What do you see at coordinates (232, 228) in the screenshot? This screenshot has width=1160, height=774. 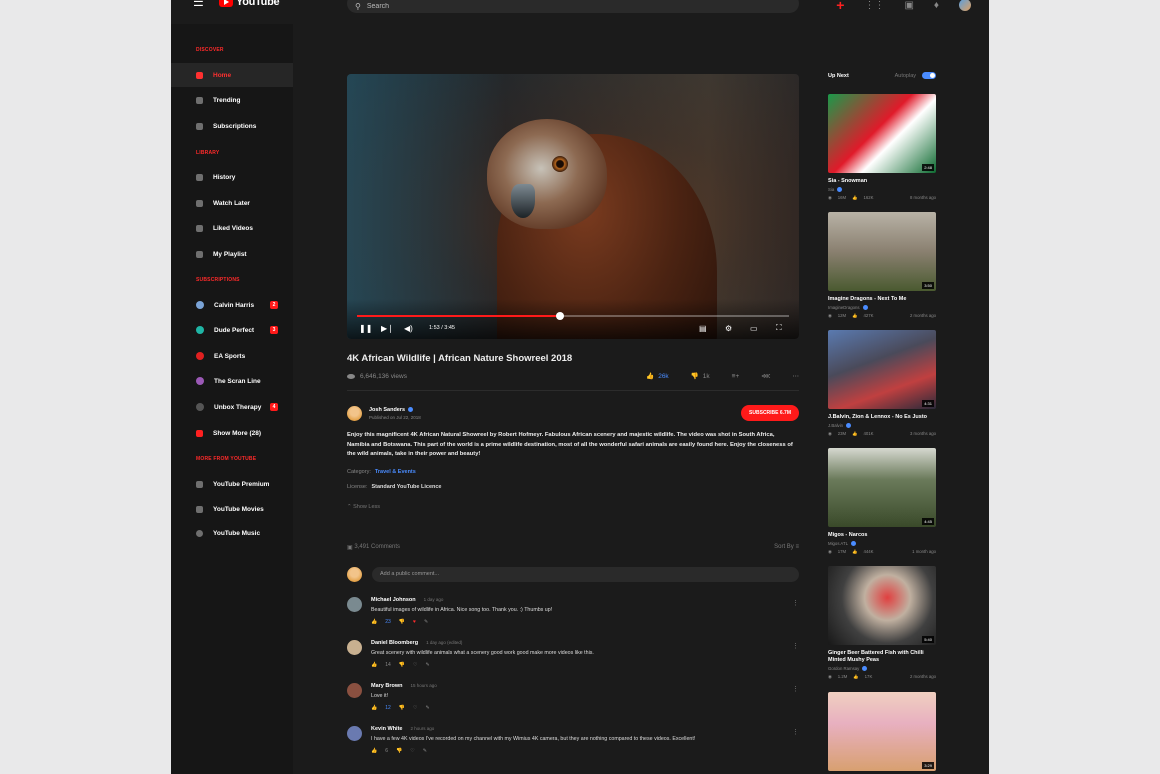 I see `sidebar-item-liked-videos: Liked Videos` at bounding box center [232, 228].